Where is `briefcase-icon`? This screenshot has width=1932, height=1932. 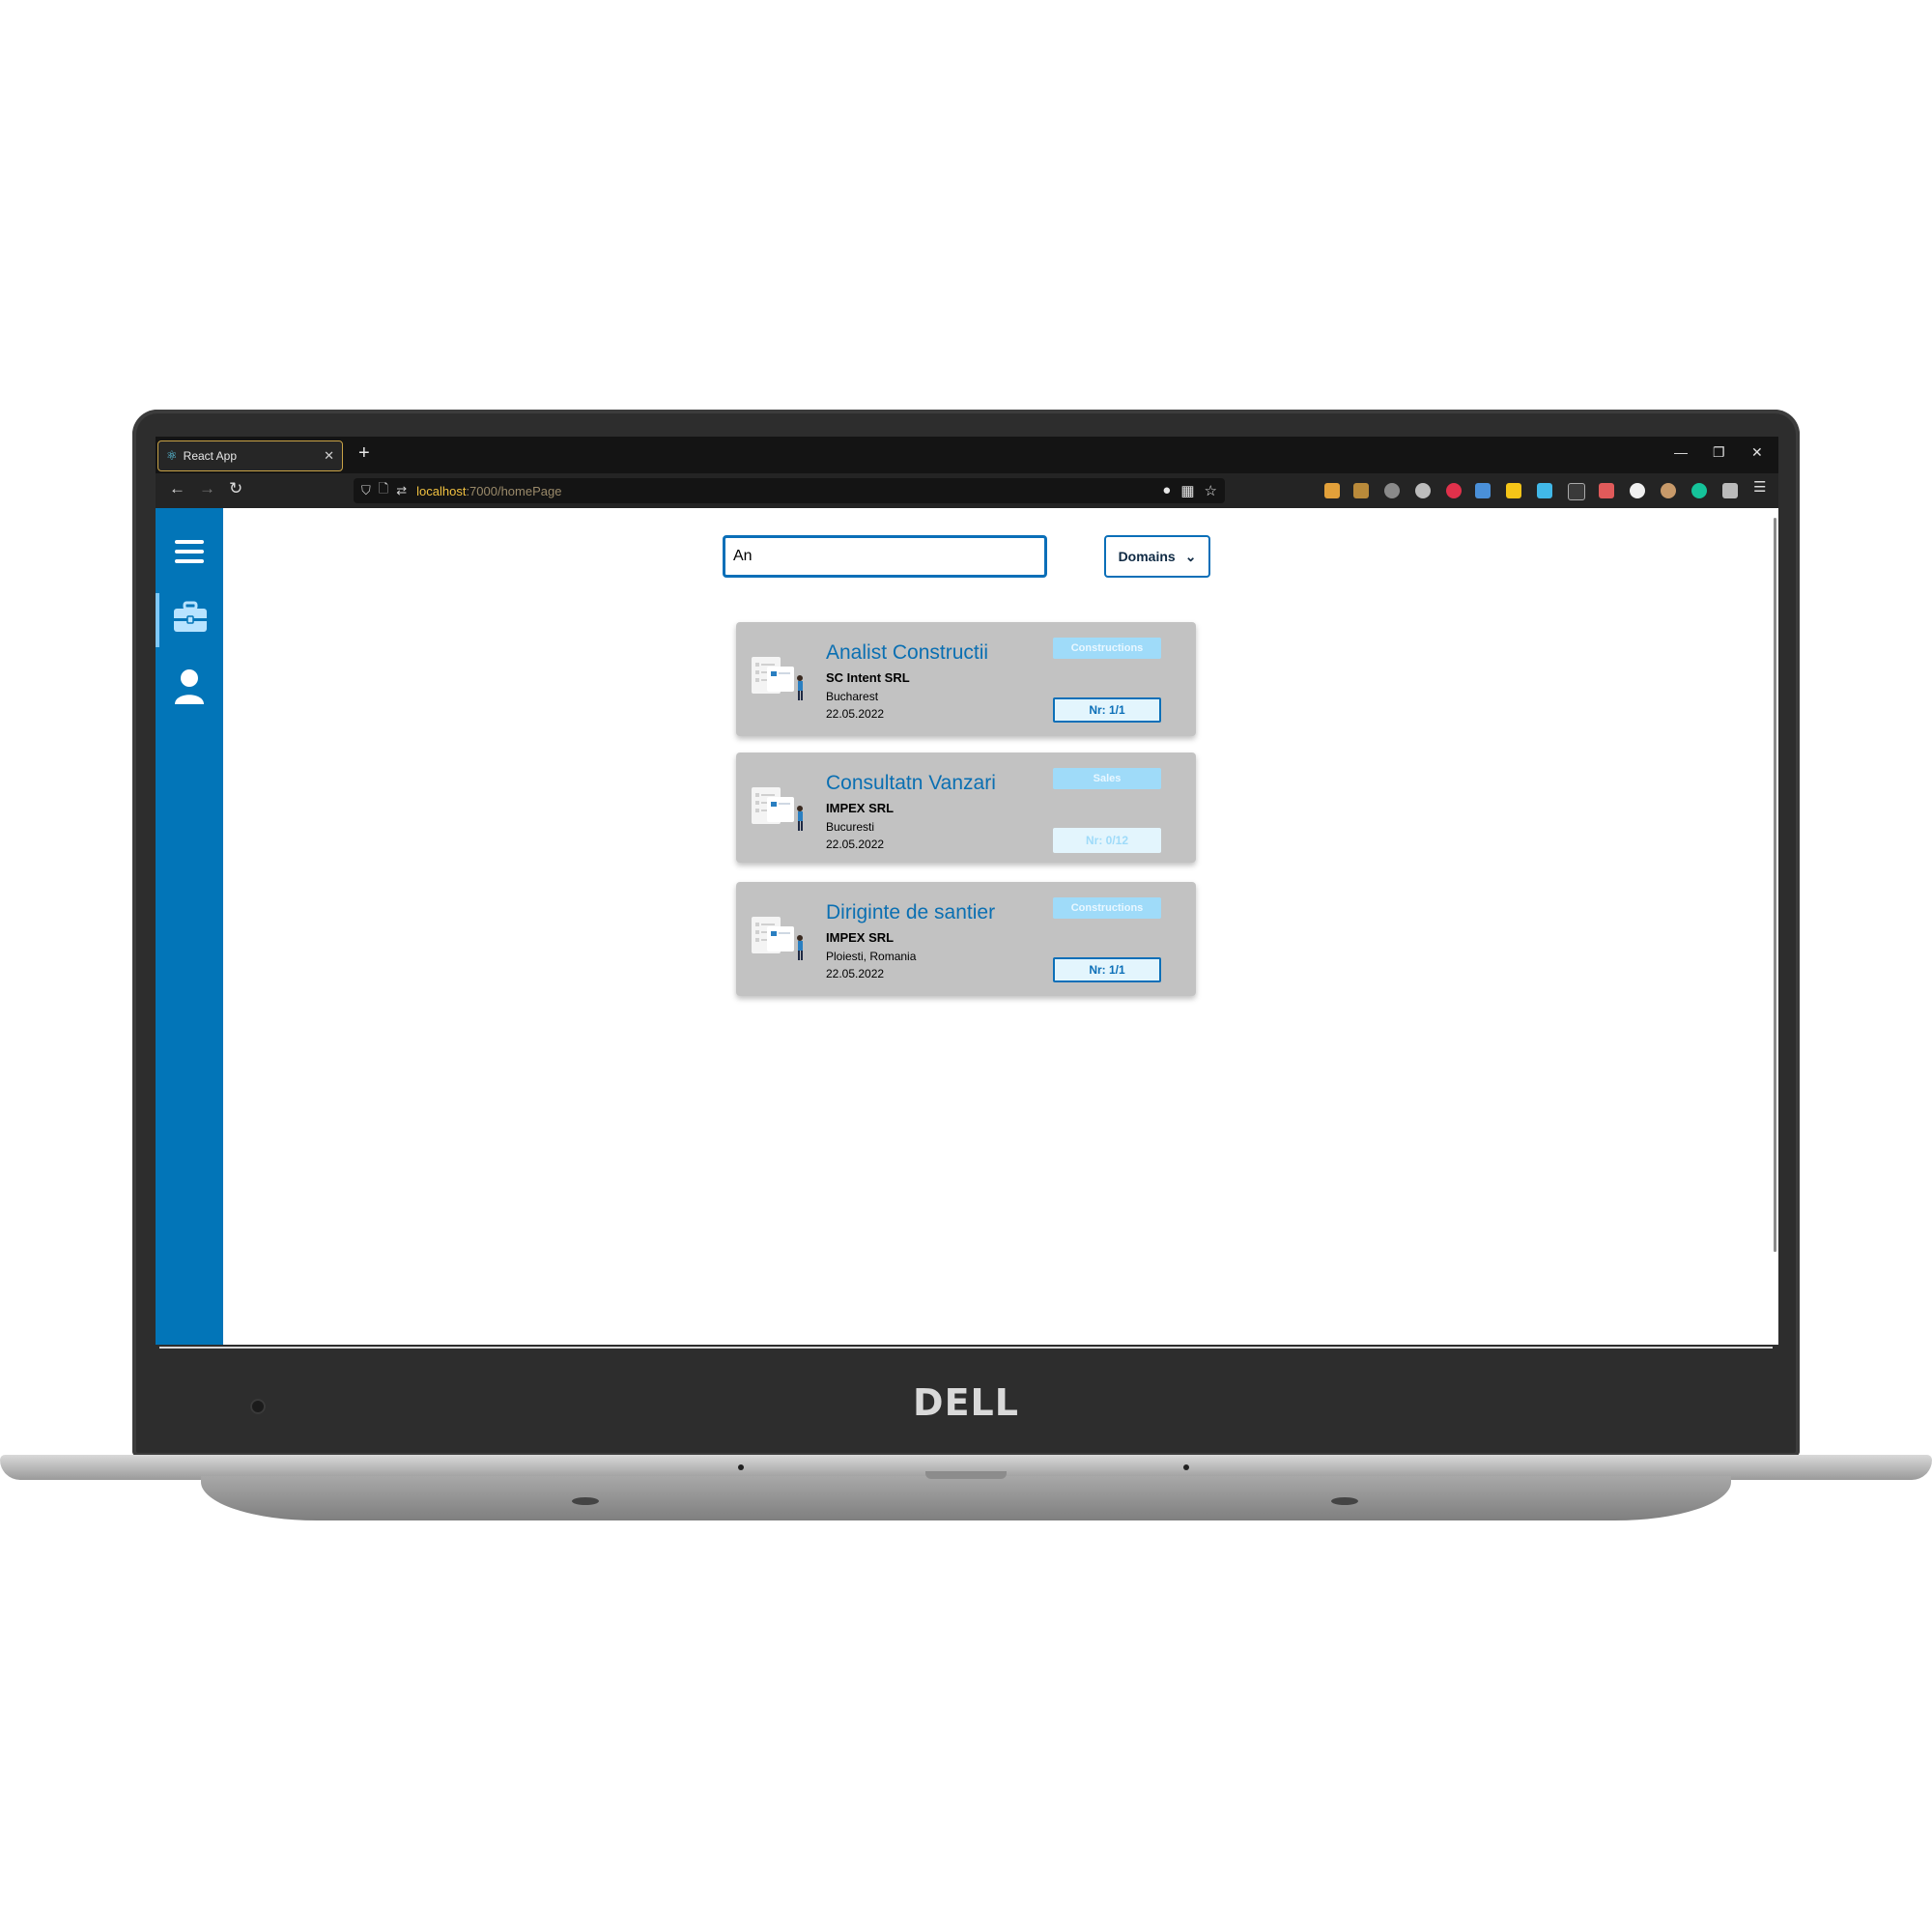 briefcase-icon is located at coordinates (190, 617).